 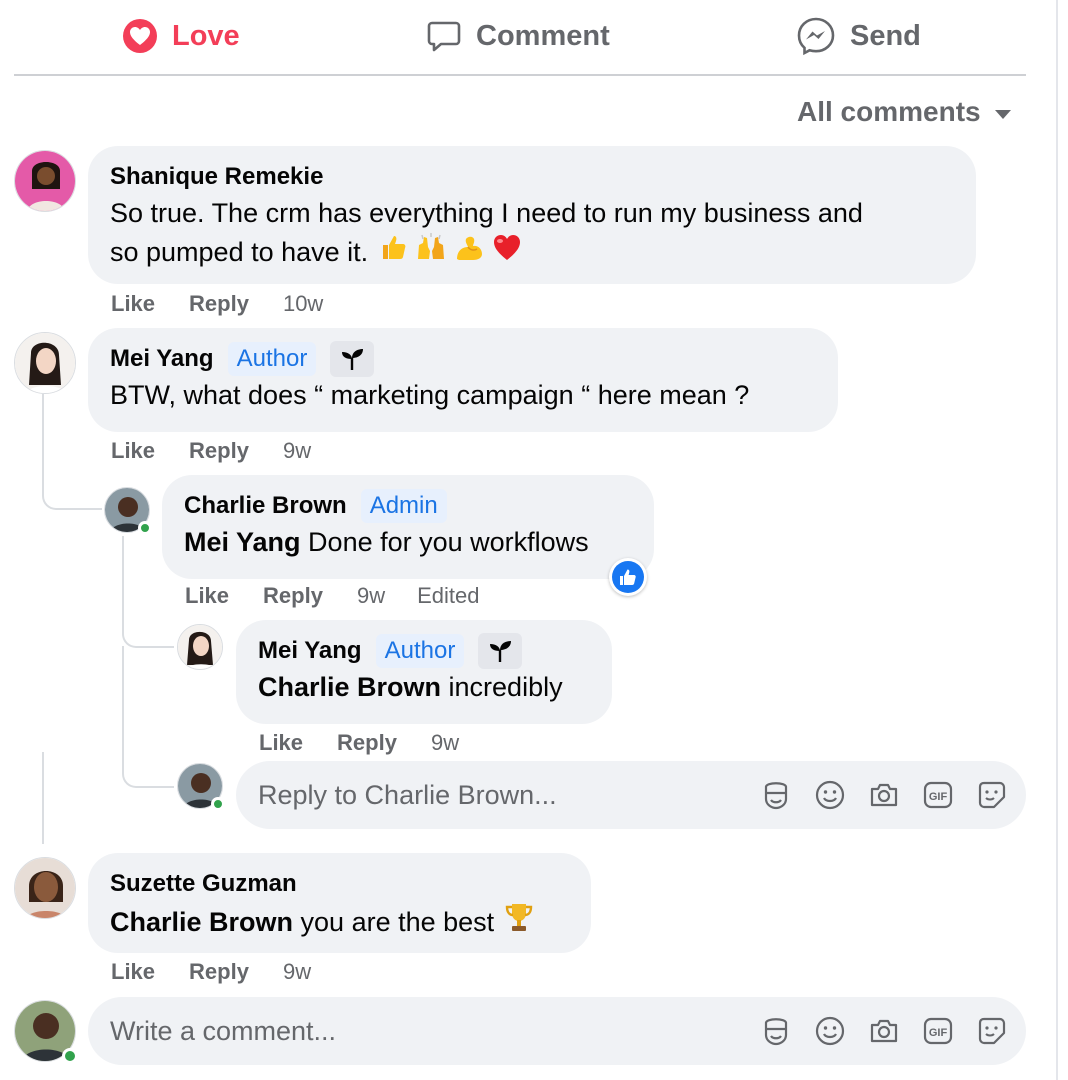 I want to click on comment-text-line: so pumped to have it., so click(x=239, y=252).